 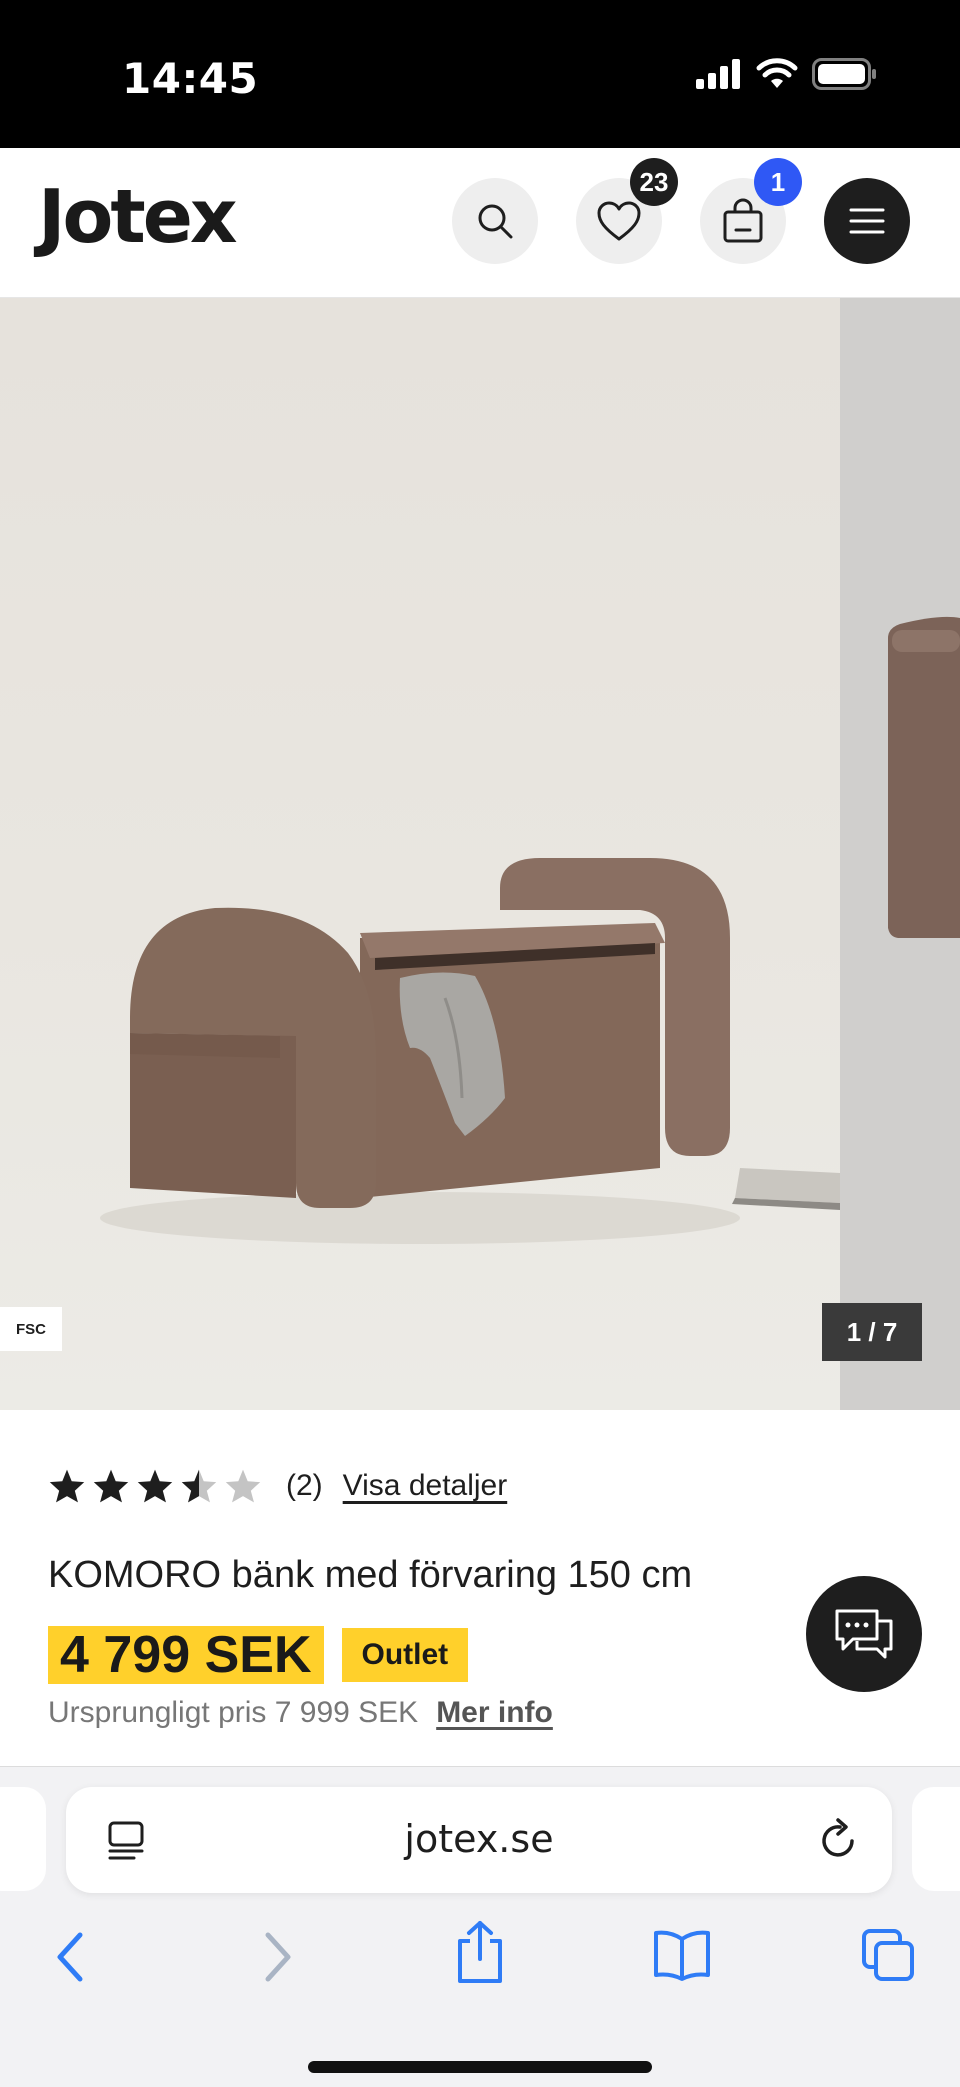 I want to click on reload-icon, so click(x=839, y=1839).